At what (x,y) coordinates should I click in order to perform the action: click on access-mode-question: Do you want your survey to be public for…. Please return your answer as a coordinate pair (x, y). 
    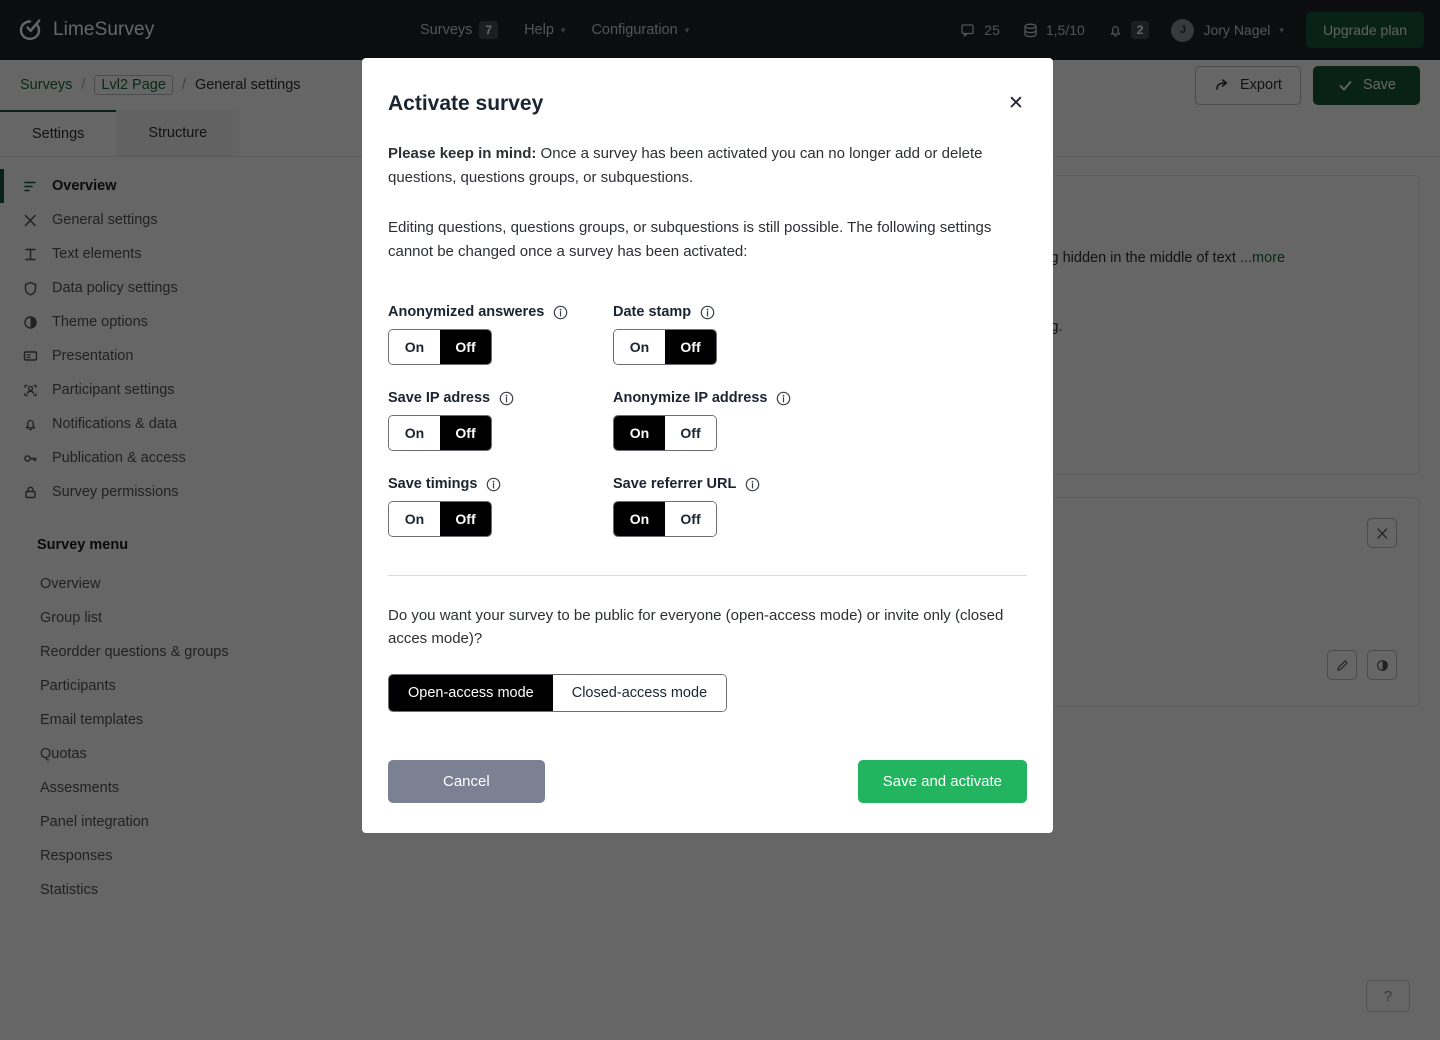
    Looking at the image, I should click on (696, 627).